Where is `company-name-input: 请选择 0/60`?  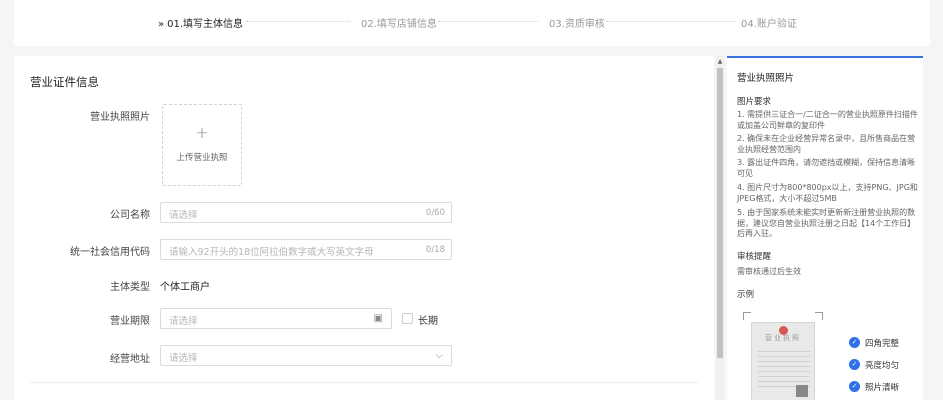
company-name-input: 请选择 0/60 is located at coordinates (306, 212).